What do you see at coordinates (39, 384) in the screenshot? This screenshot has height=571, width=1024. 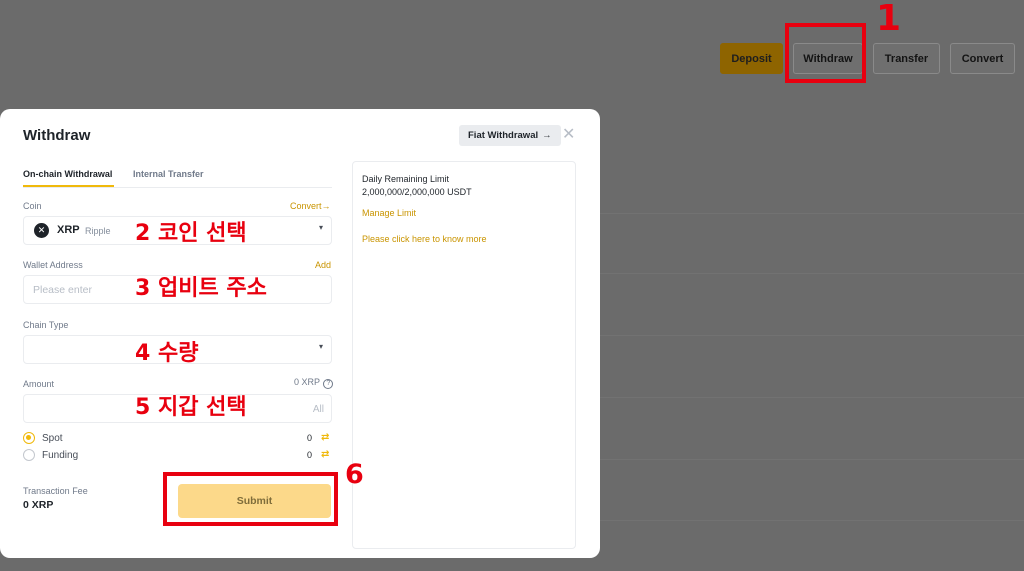 I see `amount-label: Amount` at bounding box center [39, 384].